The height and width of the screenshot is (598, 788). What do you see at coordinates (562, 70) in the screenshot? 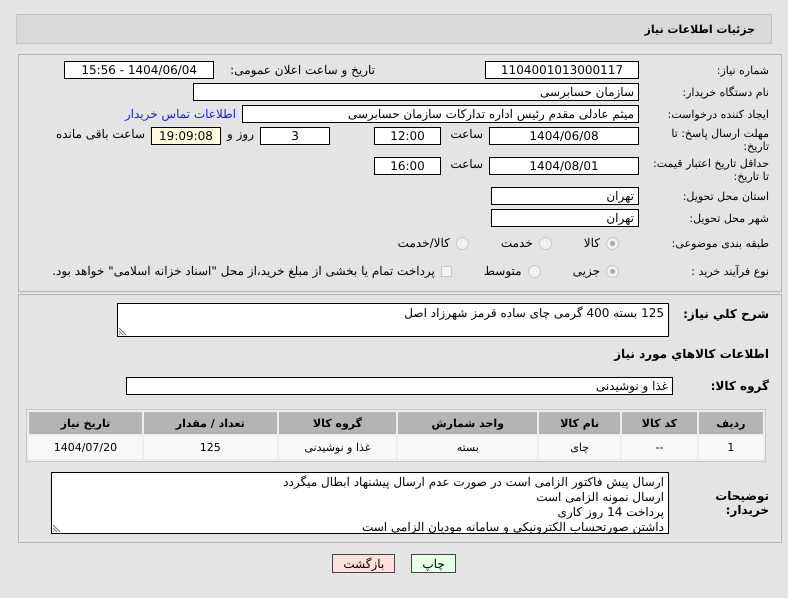
I see `need-number-field: 1104001013000117` at bounding box center [562, 70].